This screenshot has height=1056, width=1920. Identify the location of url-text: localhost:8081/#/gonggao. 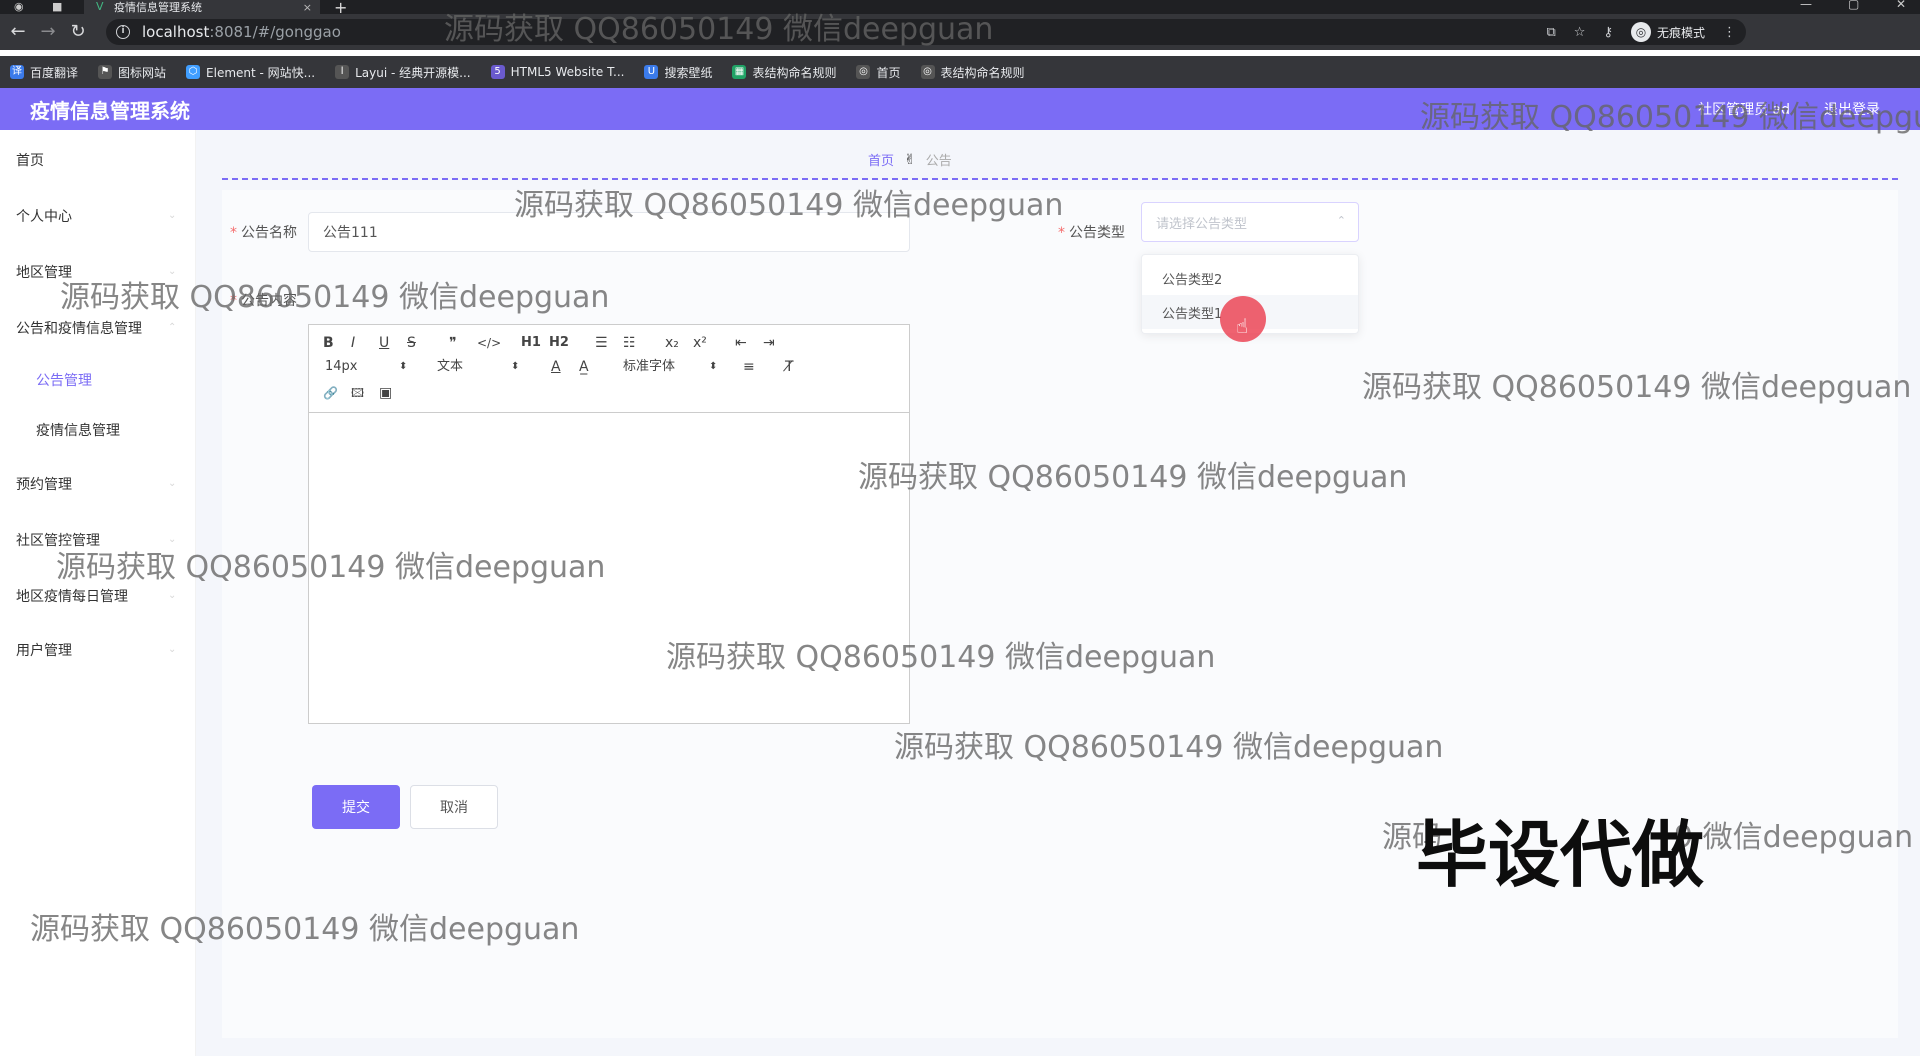
(241, 32).